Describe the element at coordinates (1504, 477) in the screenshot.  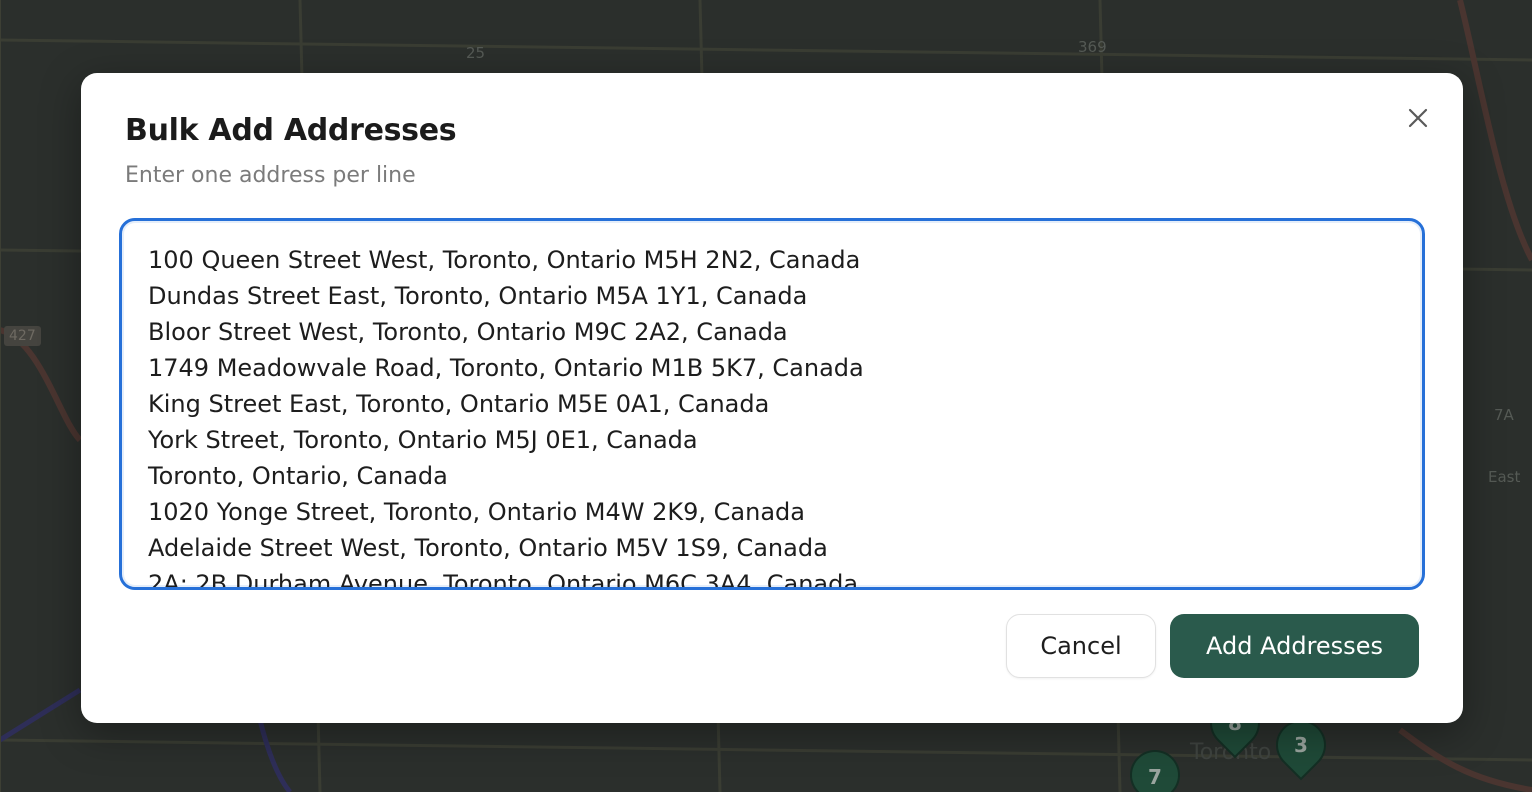
I see `map-label: East` at that location.